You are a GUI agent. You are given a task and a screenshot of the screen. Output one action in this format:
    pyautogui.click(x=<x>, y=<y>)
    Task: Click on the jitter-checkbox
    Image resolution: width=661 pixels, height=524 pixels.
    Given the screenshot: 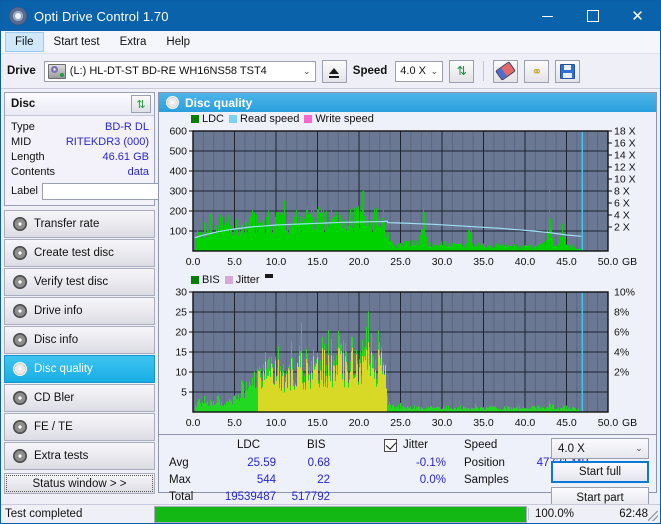 What is the action you would take?
    pyautogui.click(x=390, y=445)
    